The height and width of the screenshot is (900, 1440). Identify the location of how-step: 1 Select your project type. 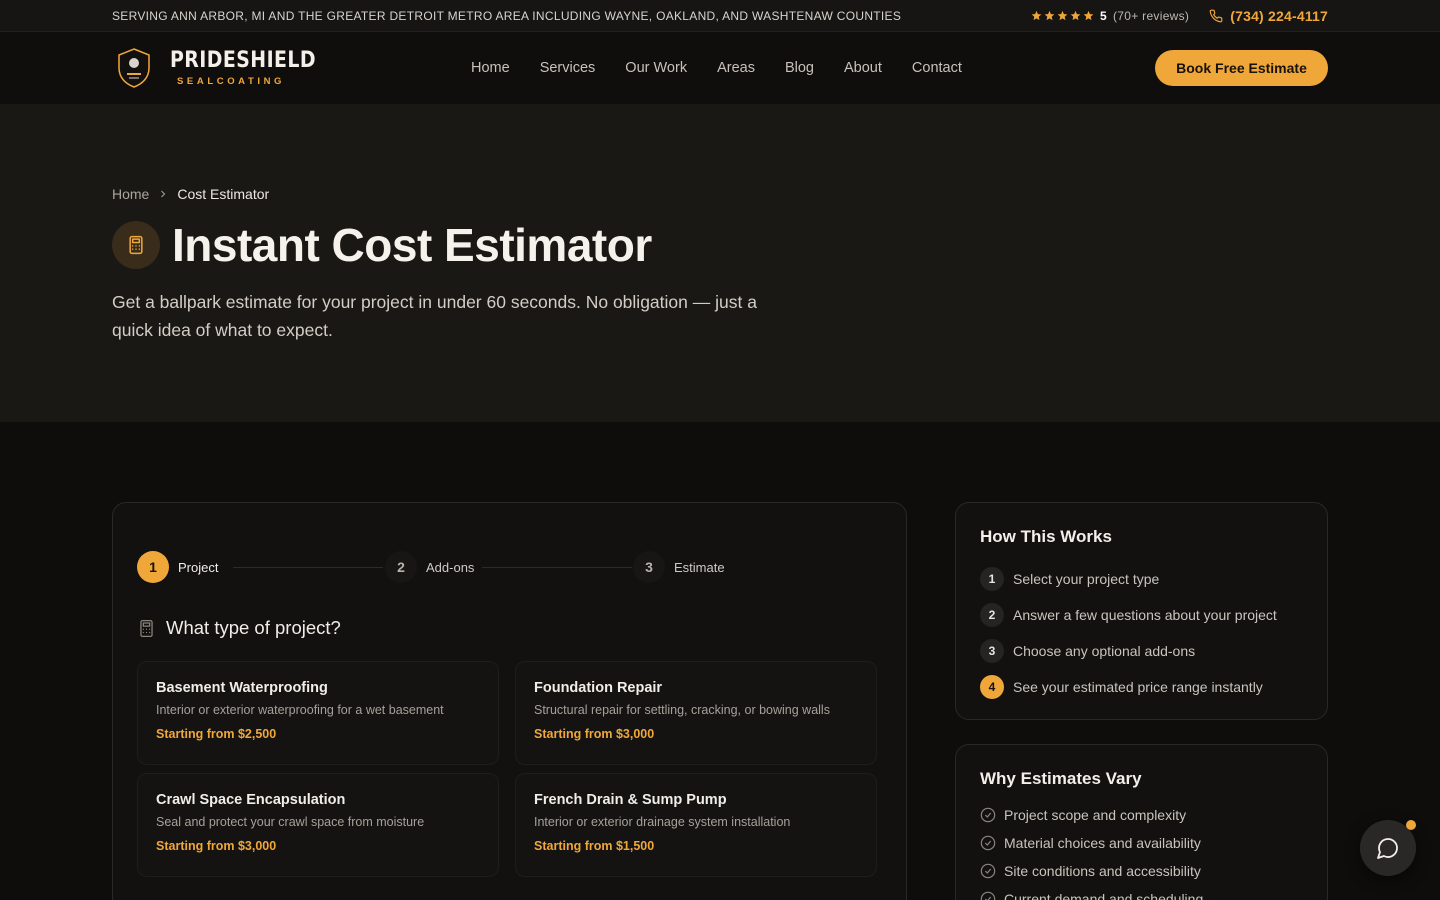
(1141, 579).